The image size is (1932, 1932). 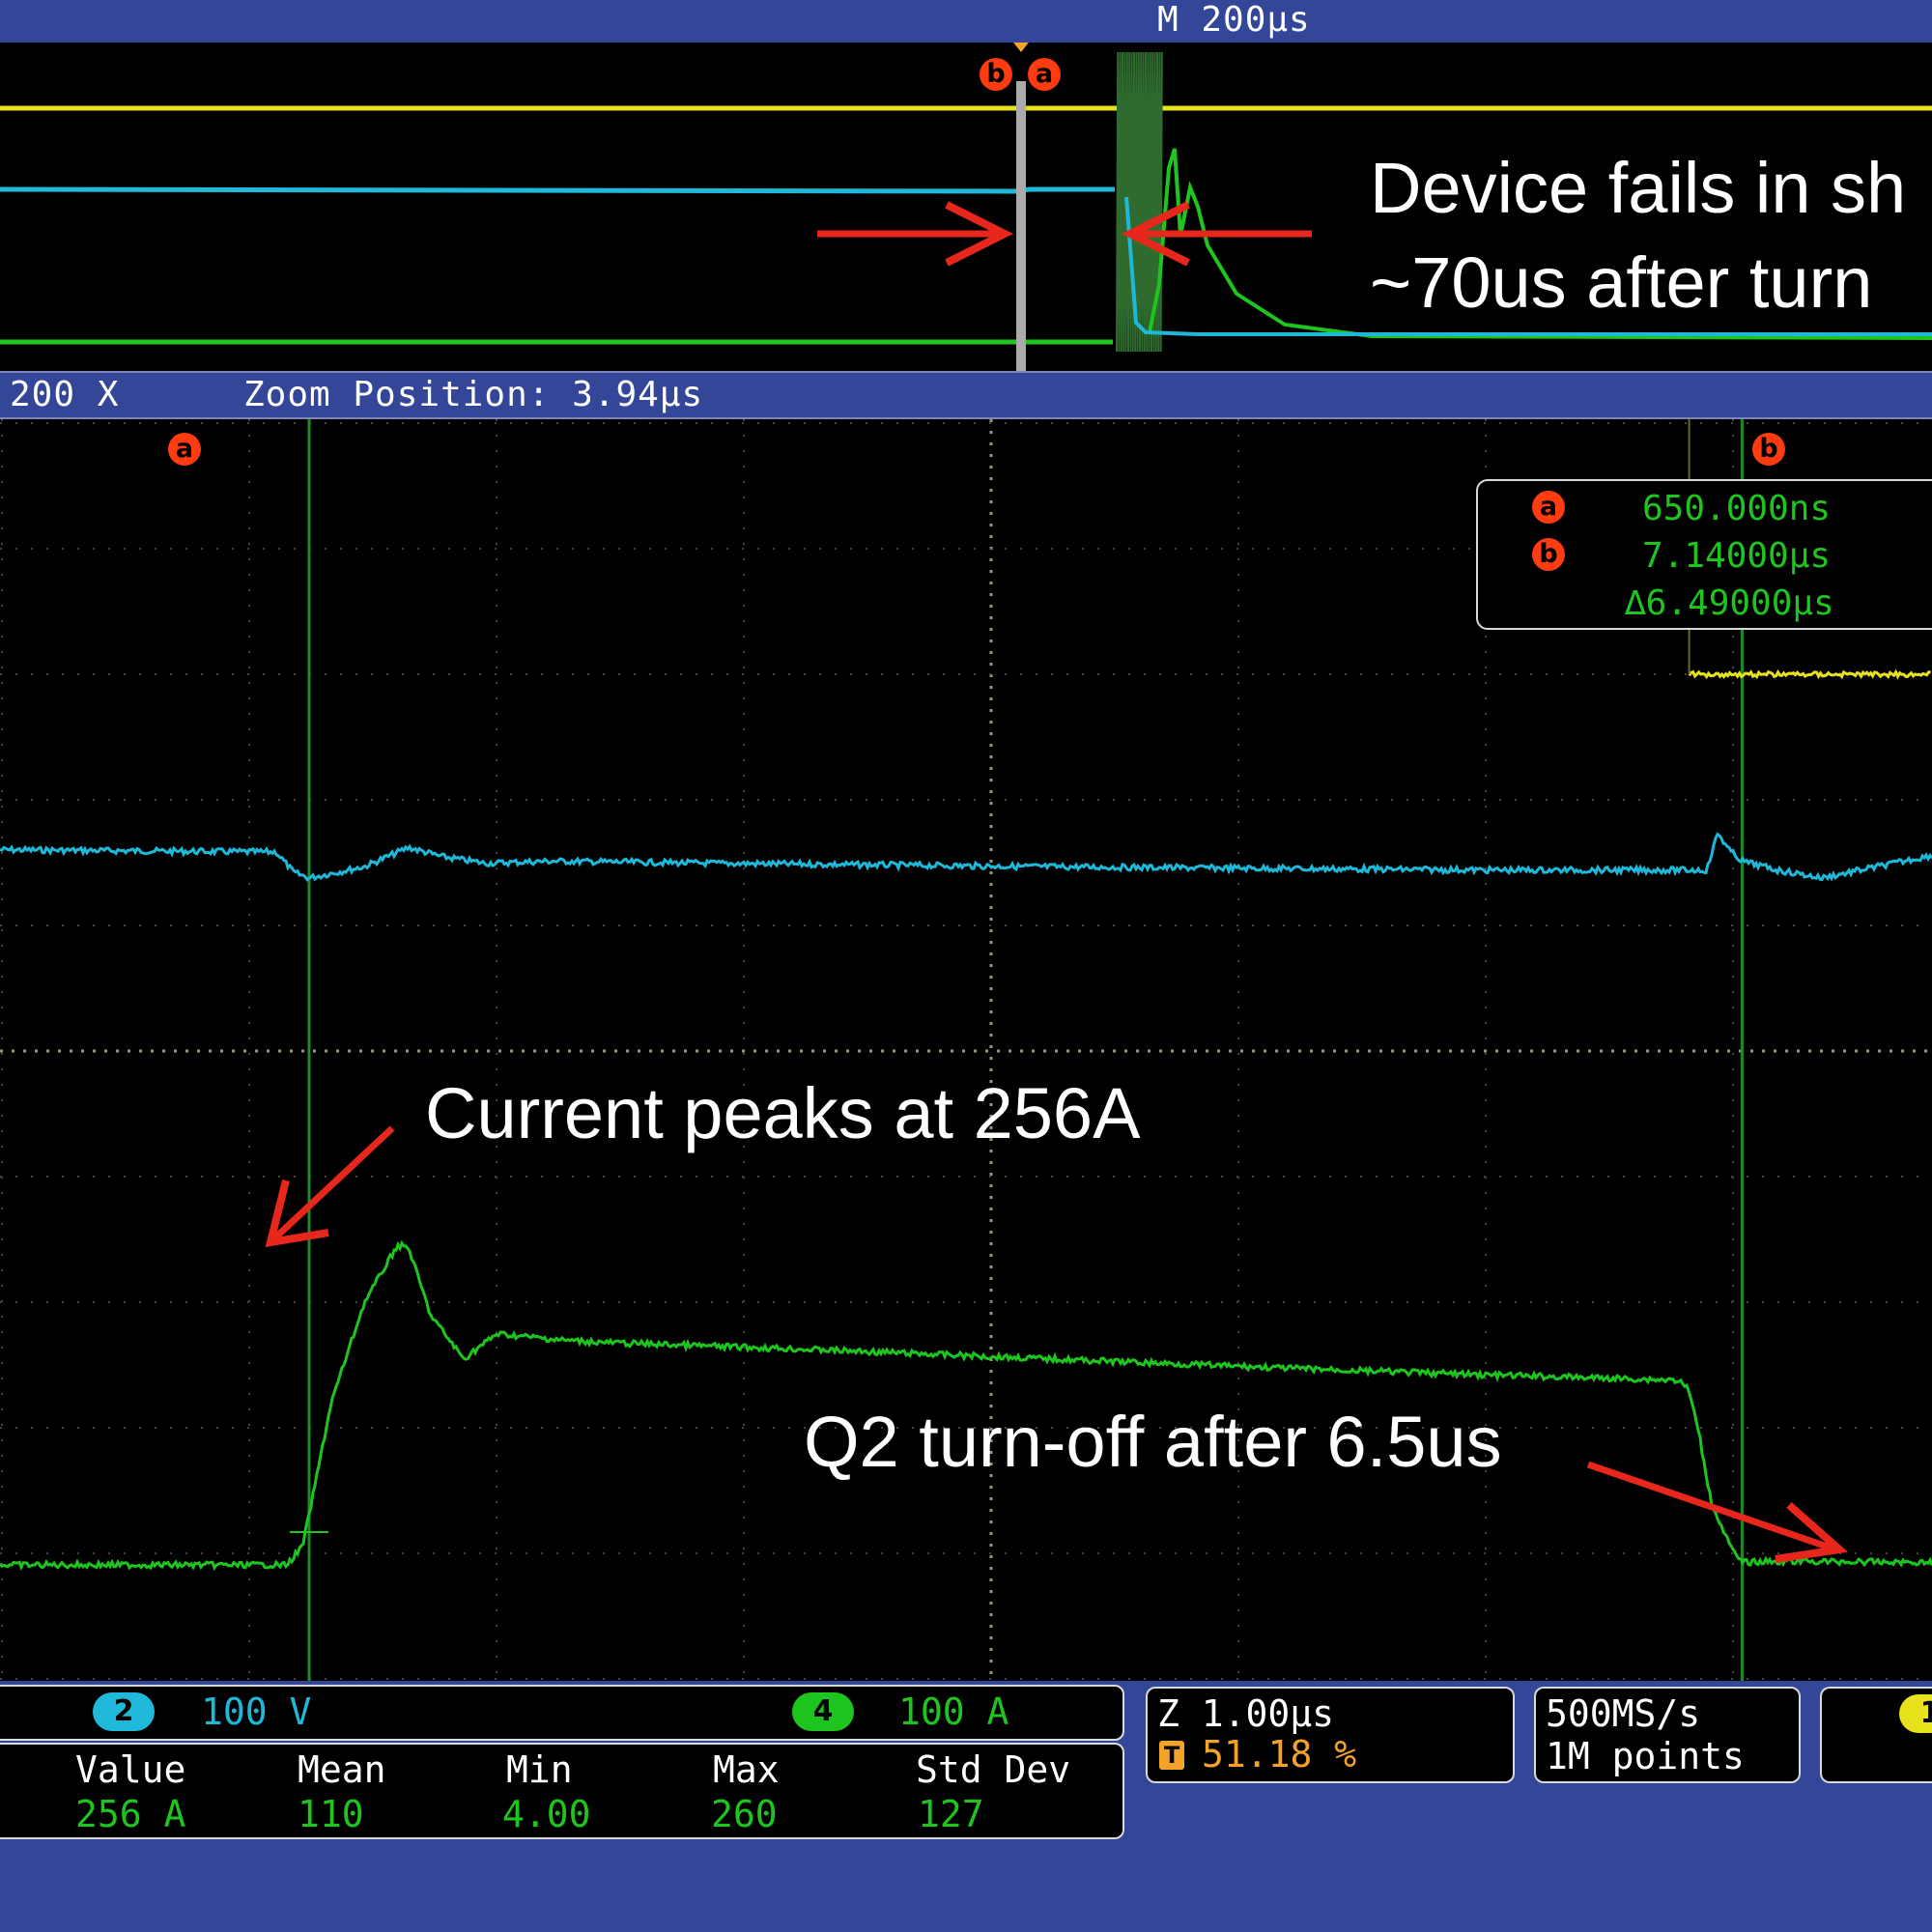 What do you see at coordinates (744, 1814) in the screenshot?
I see `measure-max: 260` at bounding box center [744, 1814].